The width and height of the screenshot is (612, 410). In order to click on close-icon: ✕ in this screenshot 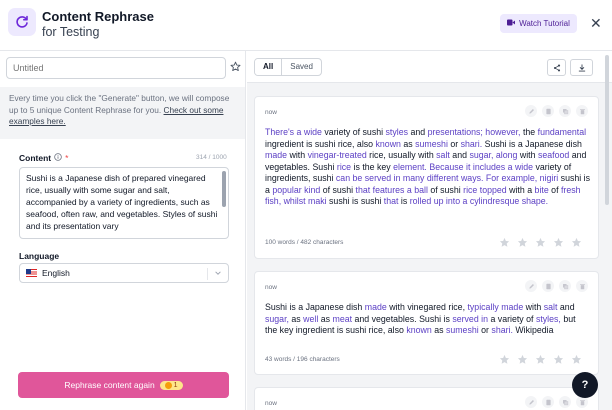, I will do `click(596, 23)`.